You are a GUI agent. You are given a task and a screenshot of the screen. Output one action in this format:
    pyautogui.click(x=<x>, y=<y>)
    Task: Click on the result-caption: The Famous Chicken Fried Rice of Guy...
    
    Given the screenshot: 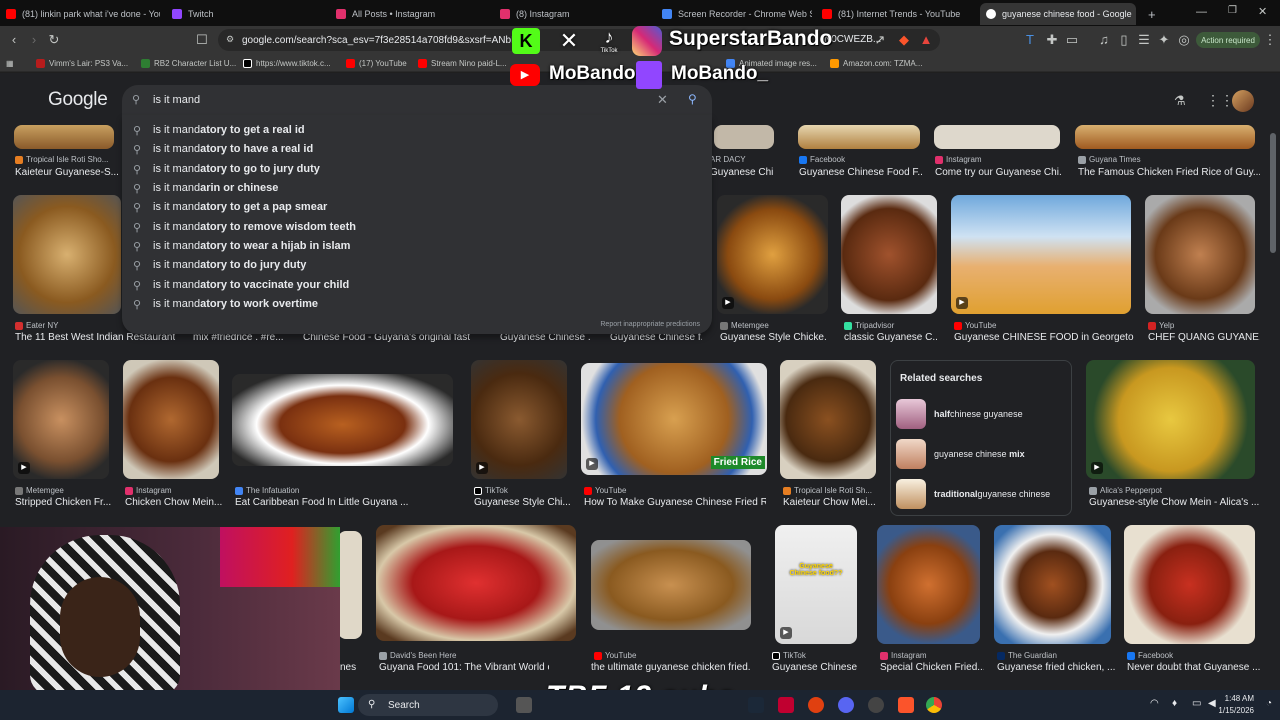 What is the action you would take?
    pyautogui.click(x=1169, y=172)
    